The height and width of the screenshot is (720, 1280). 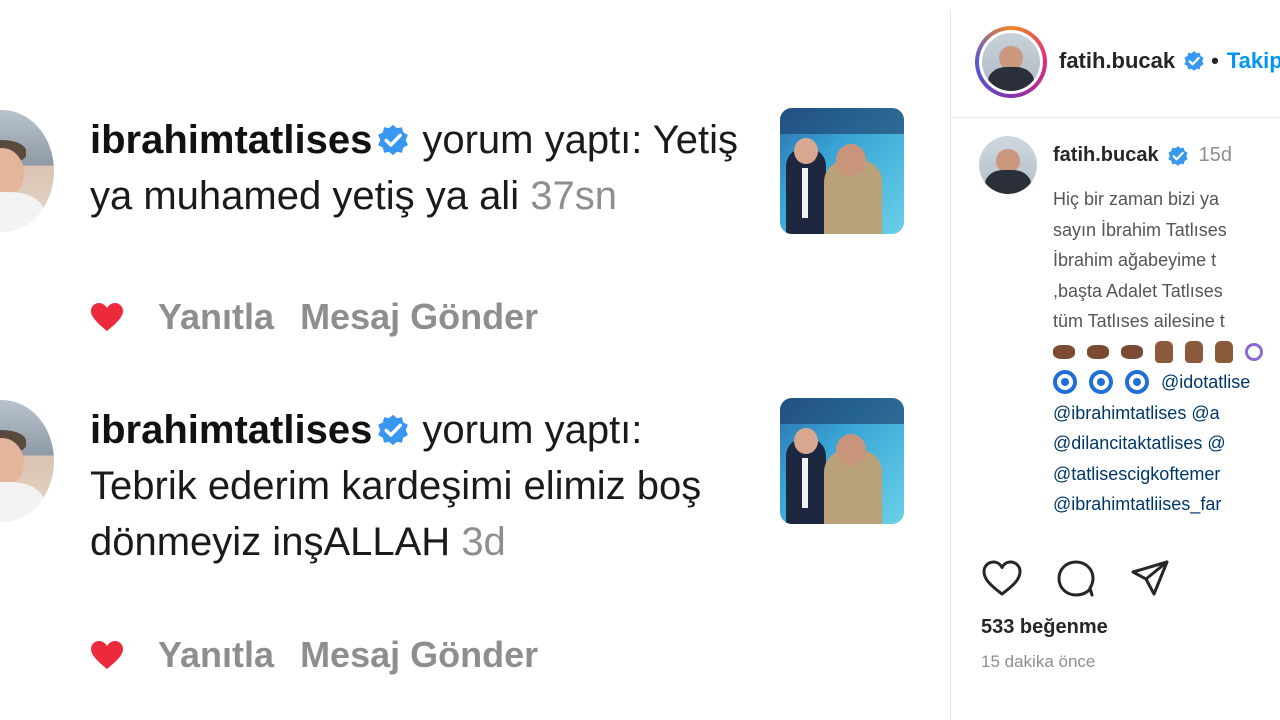 What do you see at coordinates (1038, 661) in the screenshot?
I see `post-timestamp: 15 dakika önce` at bounding box center [1038, 661].